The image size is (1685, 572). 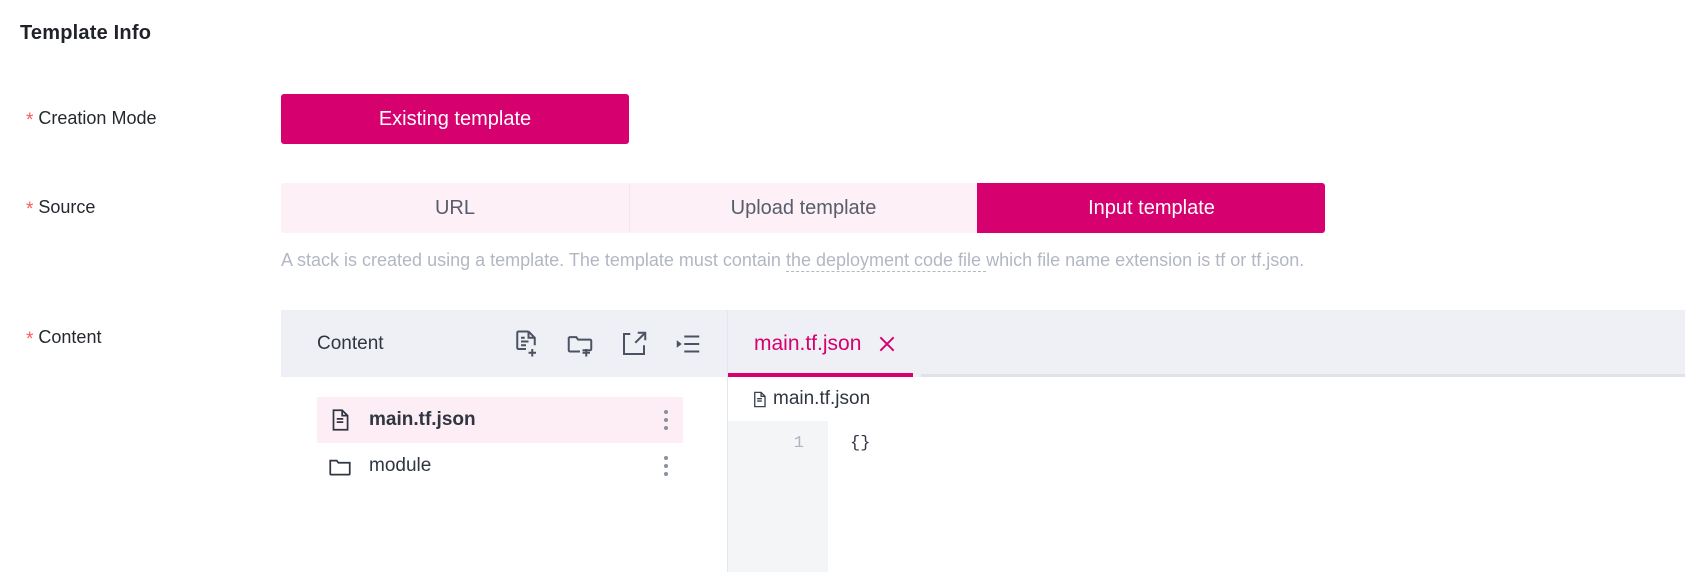 I want to click on file-tree-item-label: module, so click(x=400, y=465).